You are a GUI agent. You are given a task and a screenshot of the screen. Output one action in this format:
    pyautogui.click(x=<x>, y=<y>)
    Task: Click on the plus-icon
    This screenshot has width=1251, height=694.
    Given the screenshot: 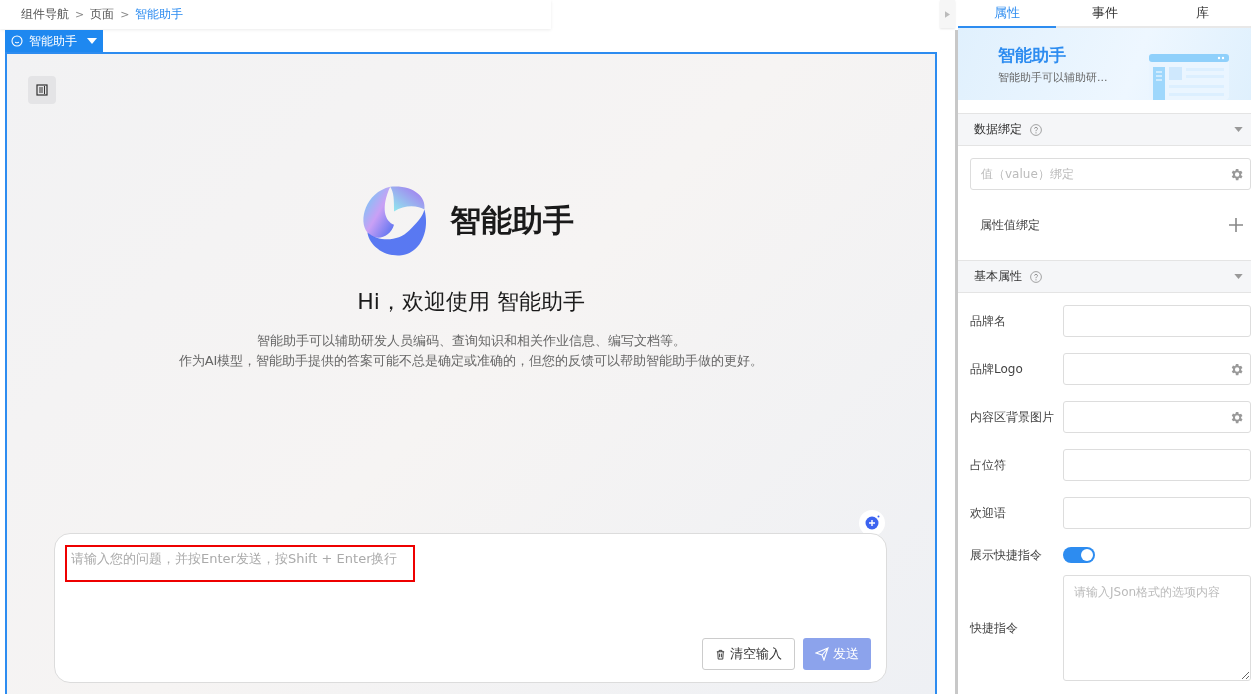 What is the action you would take?
    pyautogui.click(x=1236, y=225)
    